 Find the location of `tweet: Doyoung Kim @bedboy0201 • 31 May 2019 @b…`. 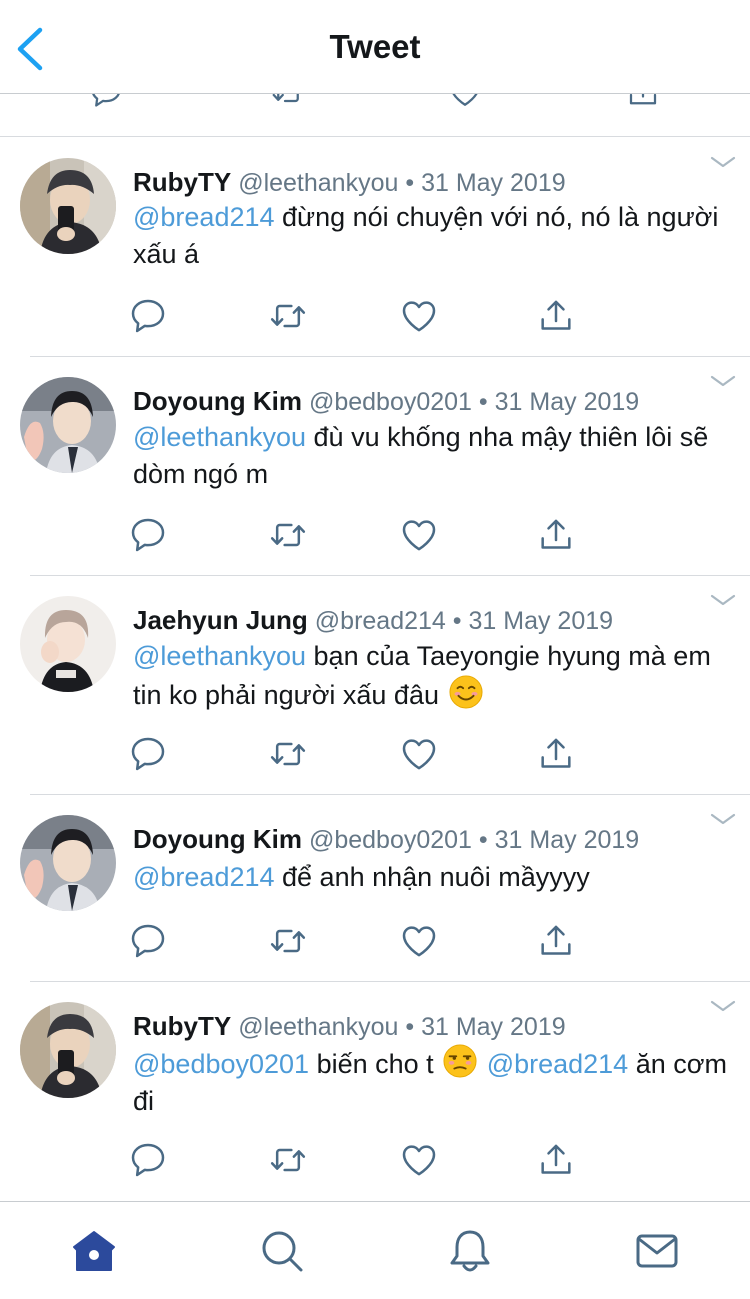

tweet: Doyoung Kim @bedboy0201 • 31 May 2019 @b… is located at coordinates (375, 888).